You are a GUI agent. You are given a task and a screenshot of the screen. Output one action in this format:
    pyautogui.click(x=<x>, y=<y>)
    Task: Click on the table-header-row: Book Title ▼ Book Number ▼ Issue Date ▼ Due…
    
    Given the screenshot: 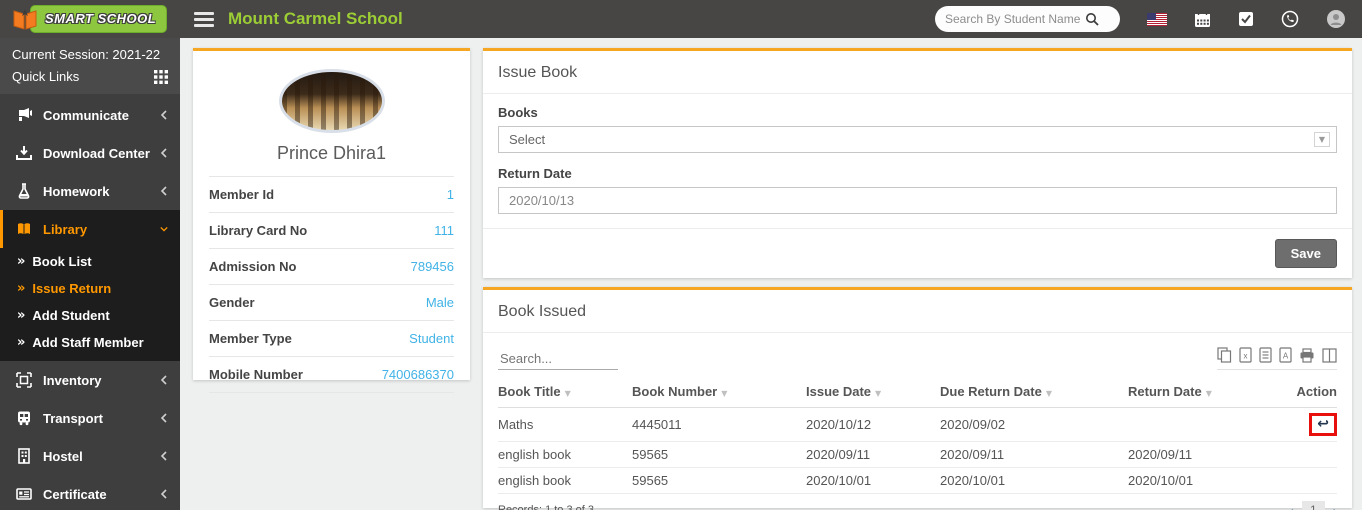 What is the action you would take?
    pyautogui.click(x=917, y=392)
    